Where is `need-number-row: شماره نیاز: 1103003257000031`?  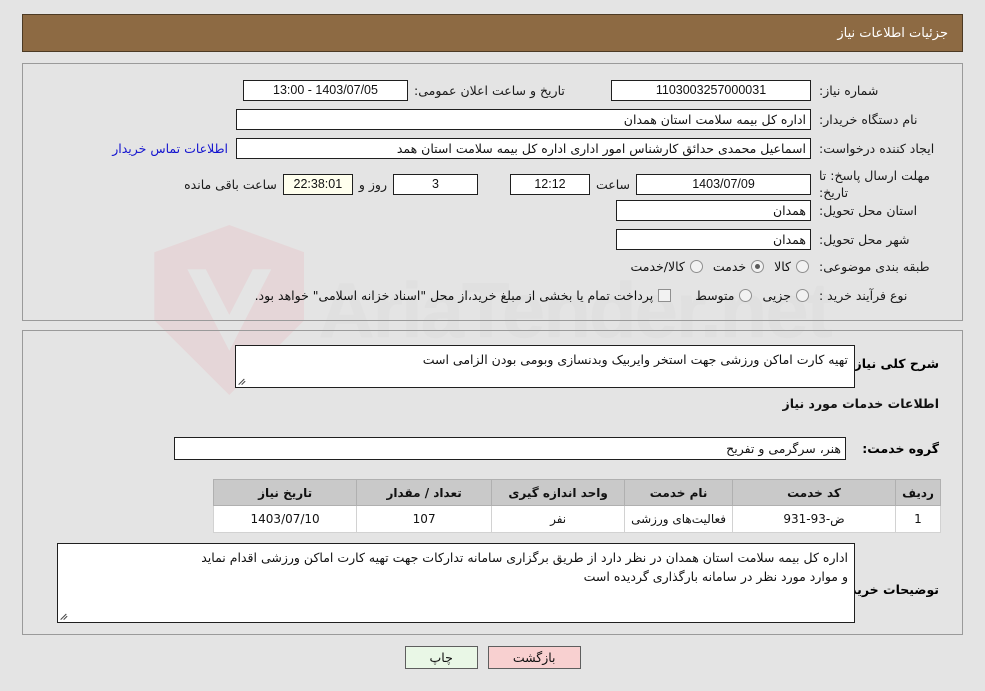
need-number-row: شماره نیاز: 1103003257000031 is located at coordinates (775, 90).